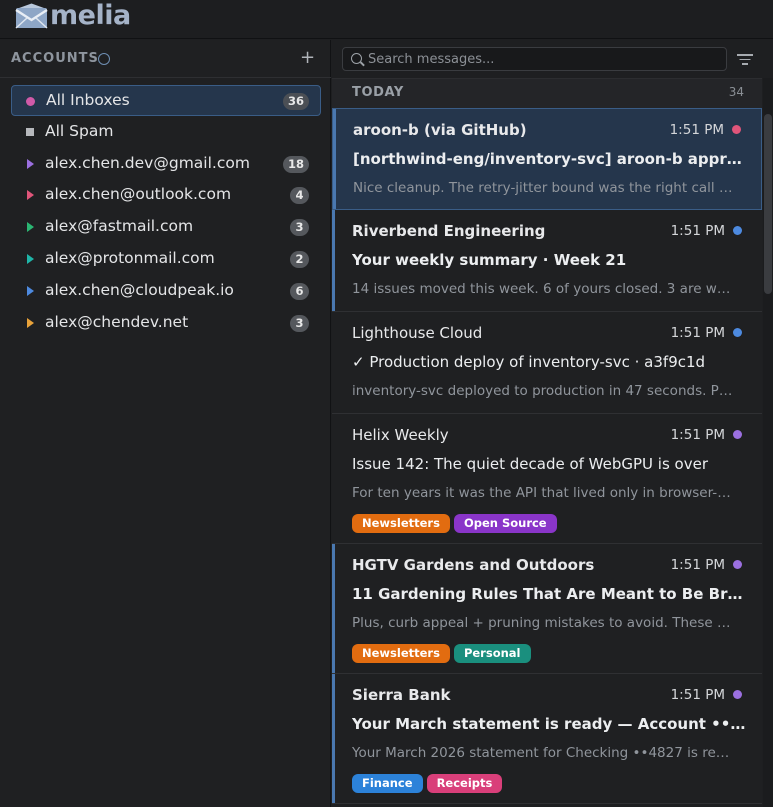  Describe the element at coordinates (30, 132) in the screenshot. I see `spam-square-icon` at that location.